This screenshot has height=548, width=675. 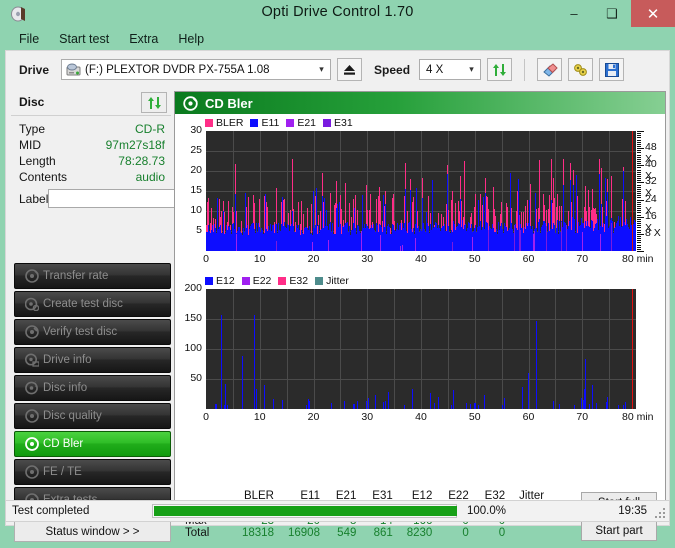 I want to click on sidebar-item-disc-info: i Disc info, so click(x=92, y=388).